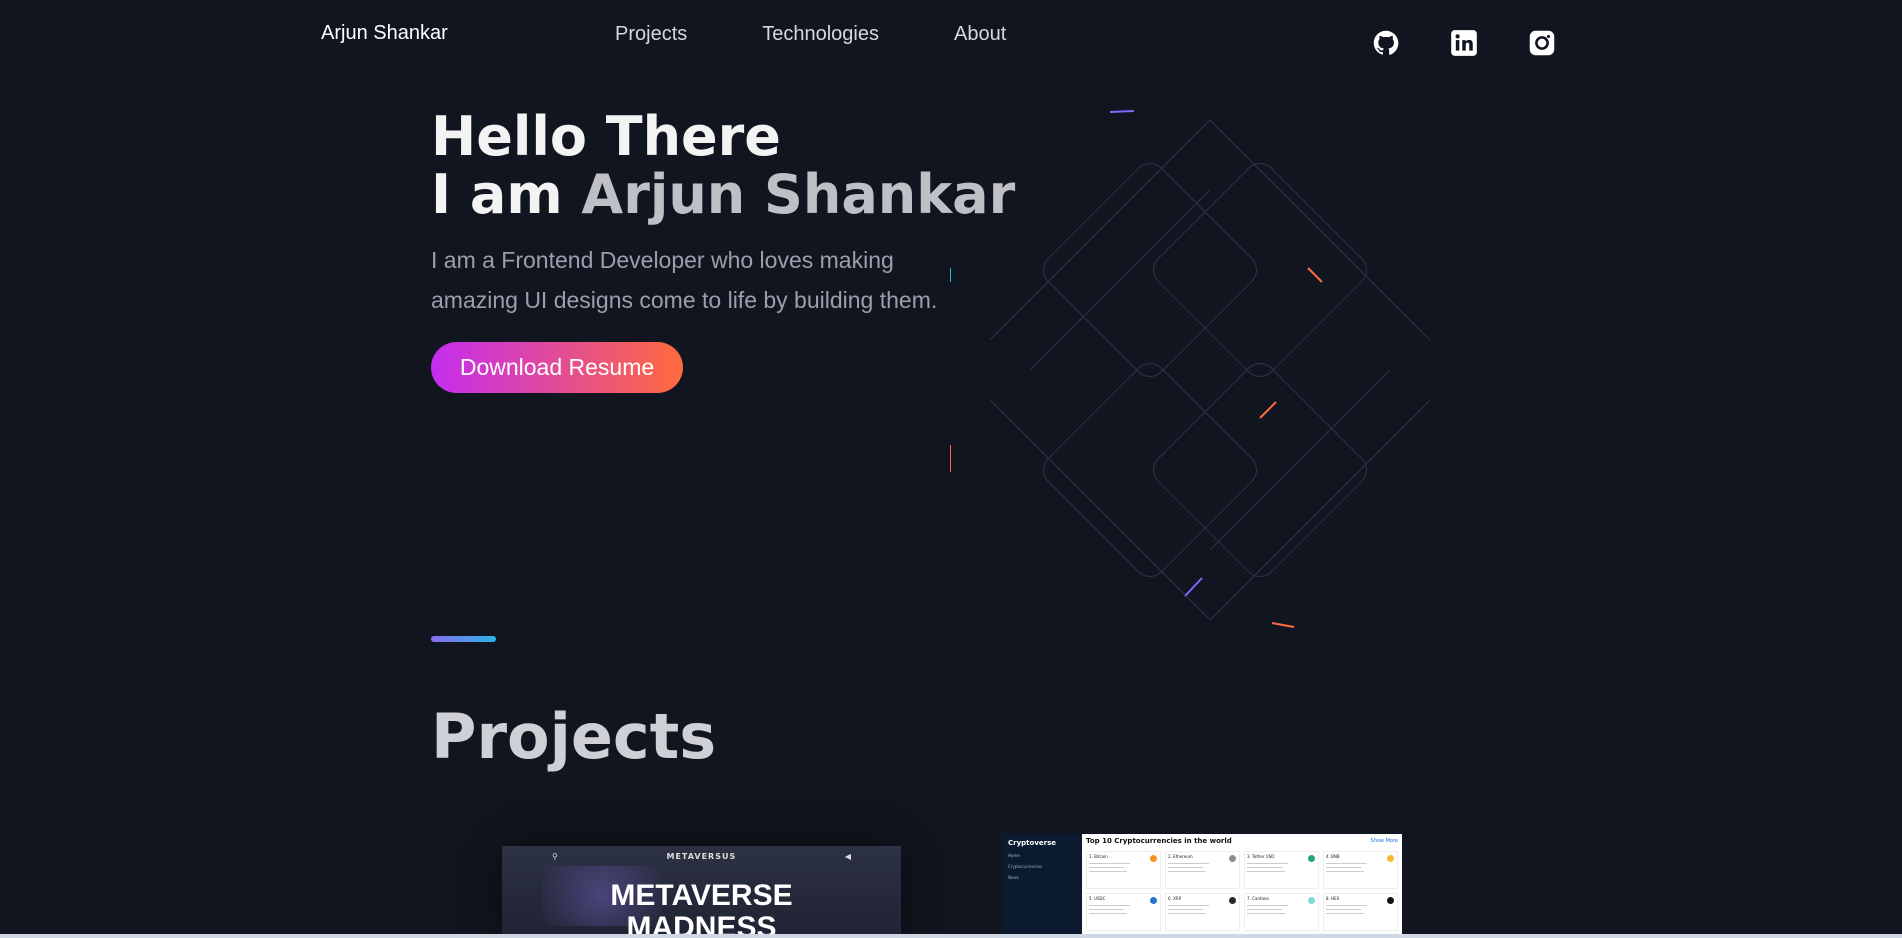 The height and width of the screenshot is (938, 1902). I want to click on hero-greeting: Hello There, so click(606, 136).